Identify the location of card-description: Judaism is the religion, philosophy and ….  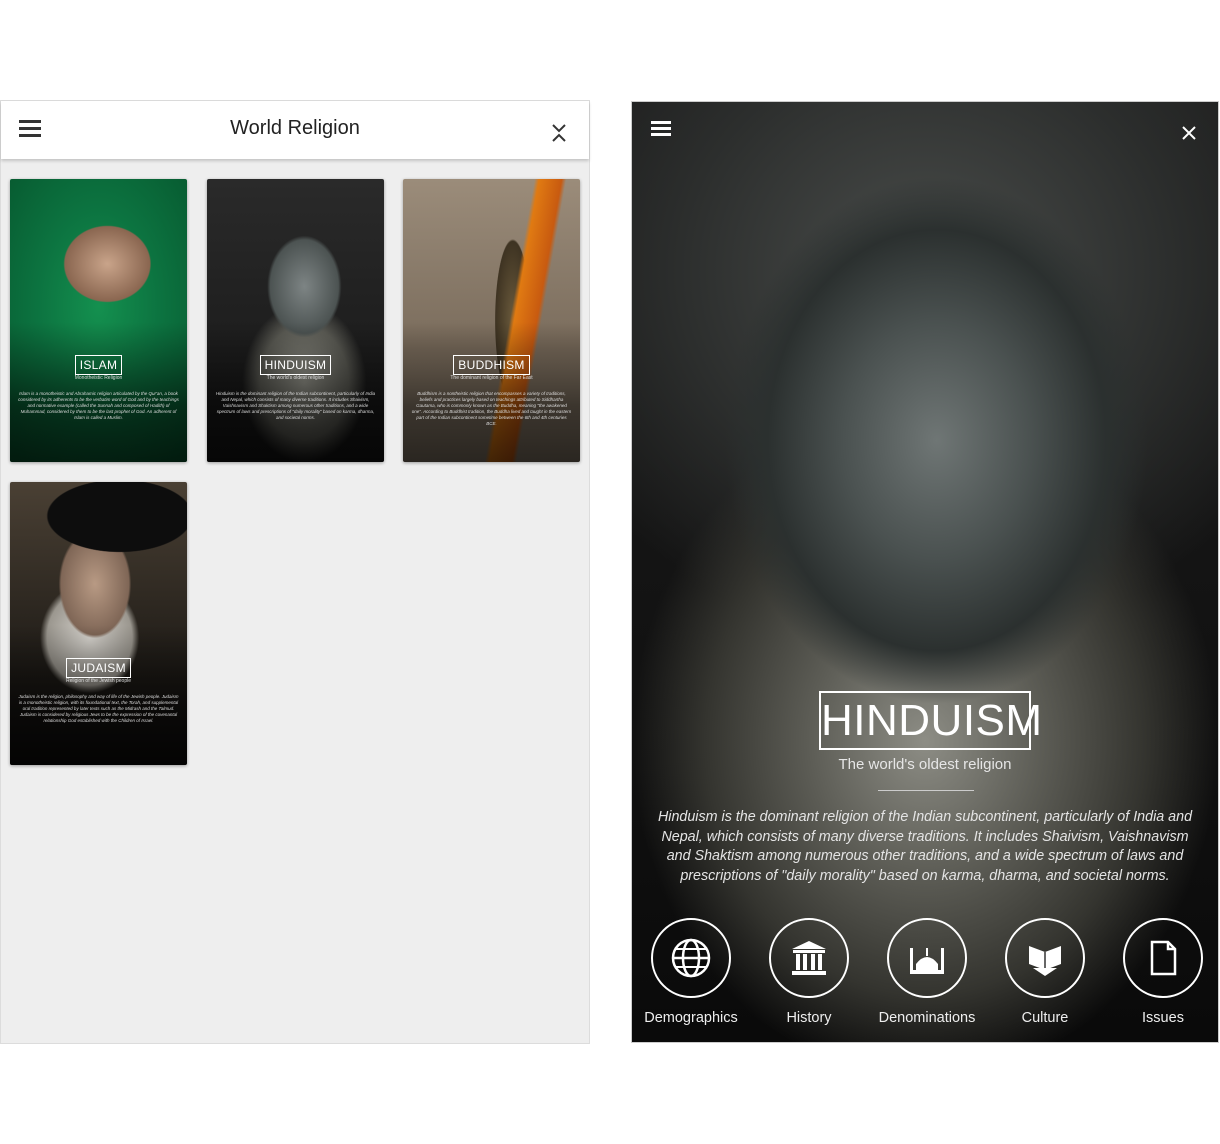
(98, 708).